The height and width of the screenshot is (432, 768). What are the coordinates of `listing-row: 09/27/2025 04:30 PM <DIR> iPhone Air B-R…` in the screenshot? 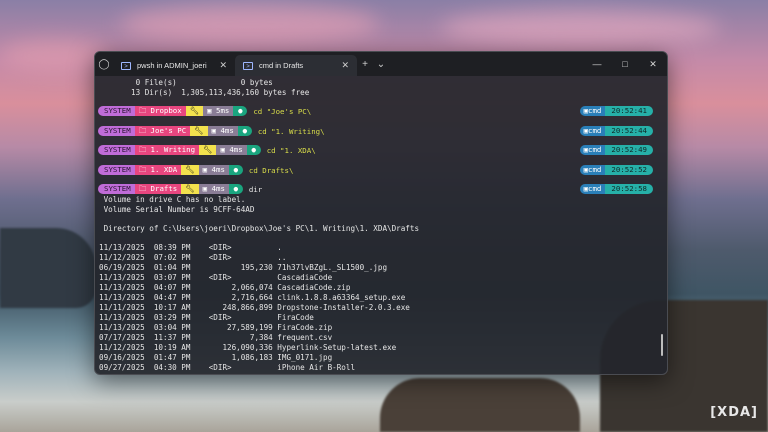 It's located at (227, 367).